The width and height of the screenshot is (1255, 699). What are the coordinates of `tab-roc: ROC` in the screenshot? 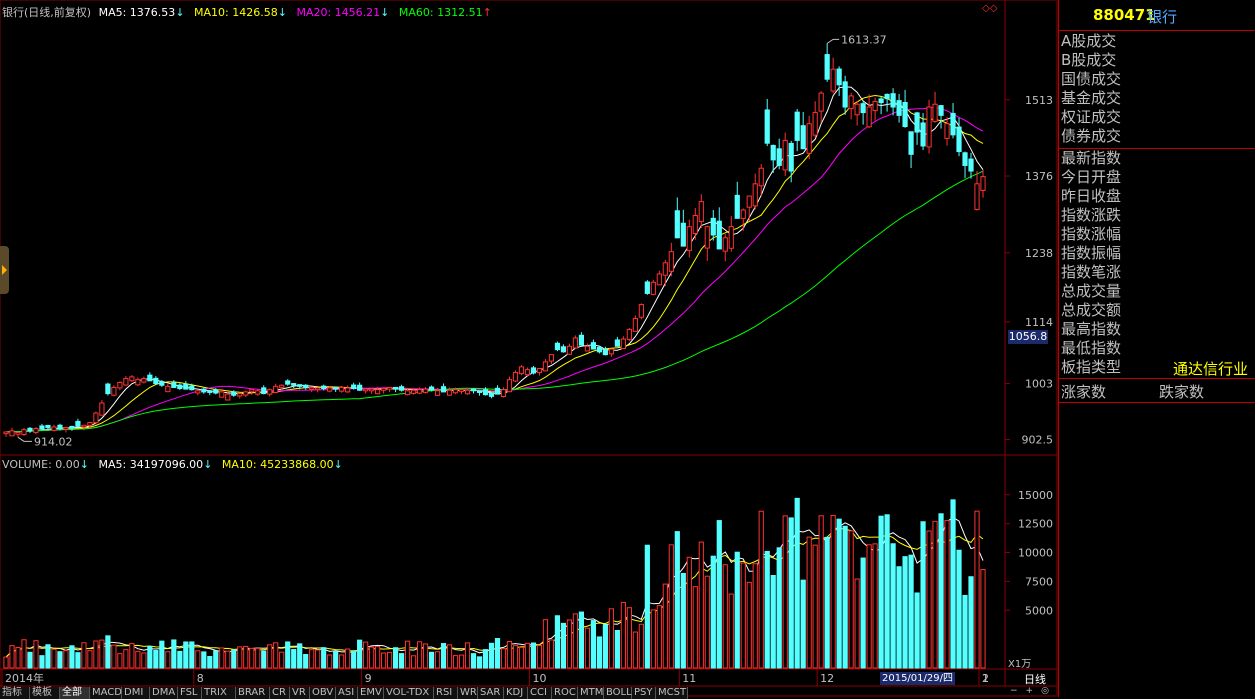 It's located at (565, 693).